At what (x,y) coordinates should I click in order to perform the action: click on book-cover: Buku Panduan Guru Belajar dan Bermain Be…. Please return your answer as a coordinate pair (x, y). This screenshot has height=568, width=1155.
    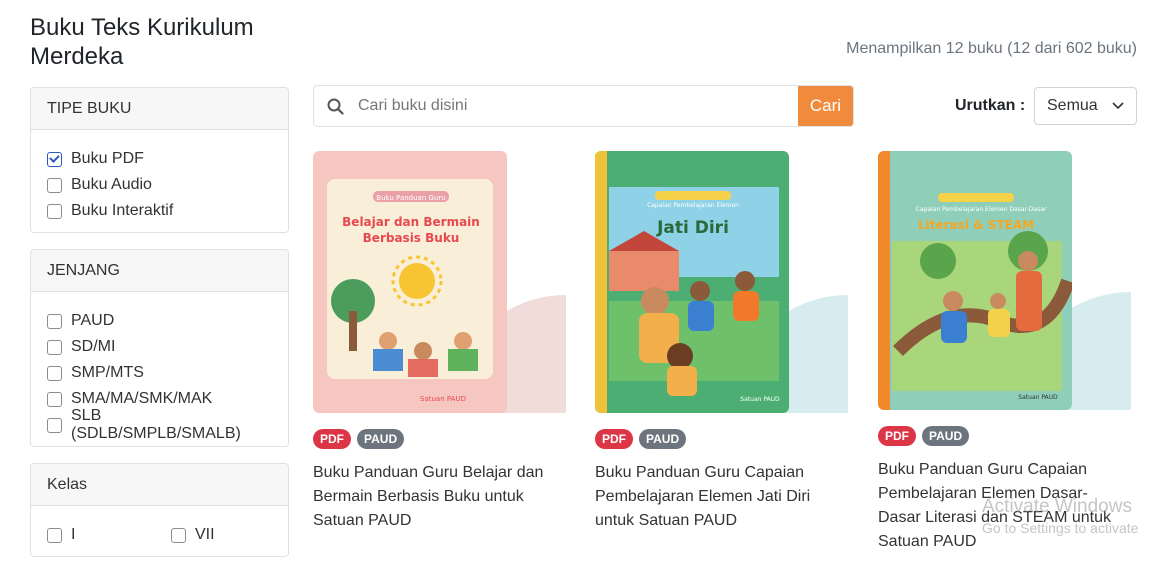
    Looking at the image, I should click on (410, 282).